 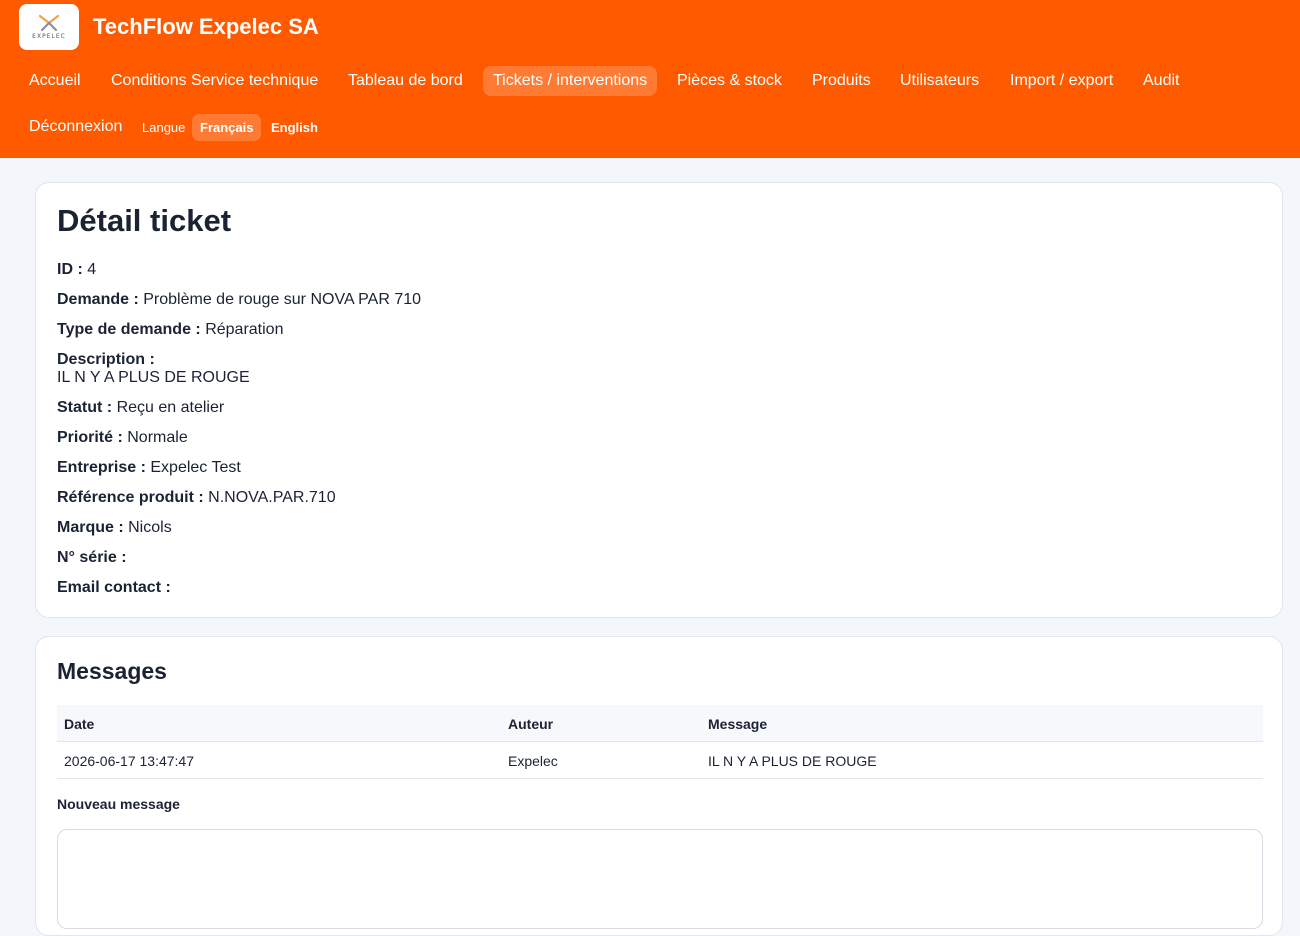 I want to click on company-logo: EXPELEC, so click(x=49, y=27).